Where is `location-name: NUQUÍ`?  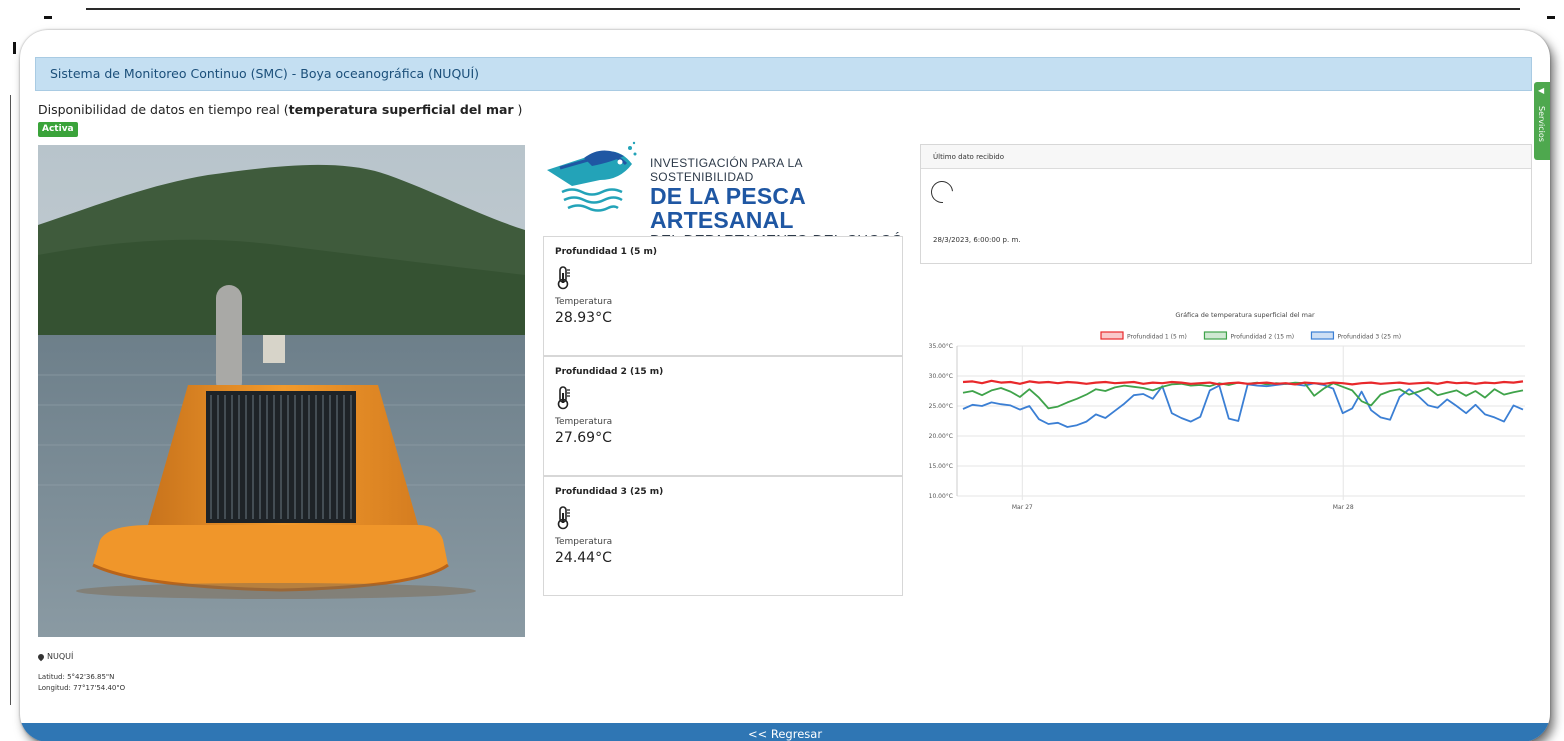
location-name: NUQUÍ is located at coordinates (60, 656).